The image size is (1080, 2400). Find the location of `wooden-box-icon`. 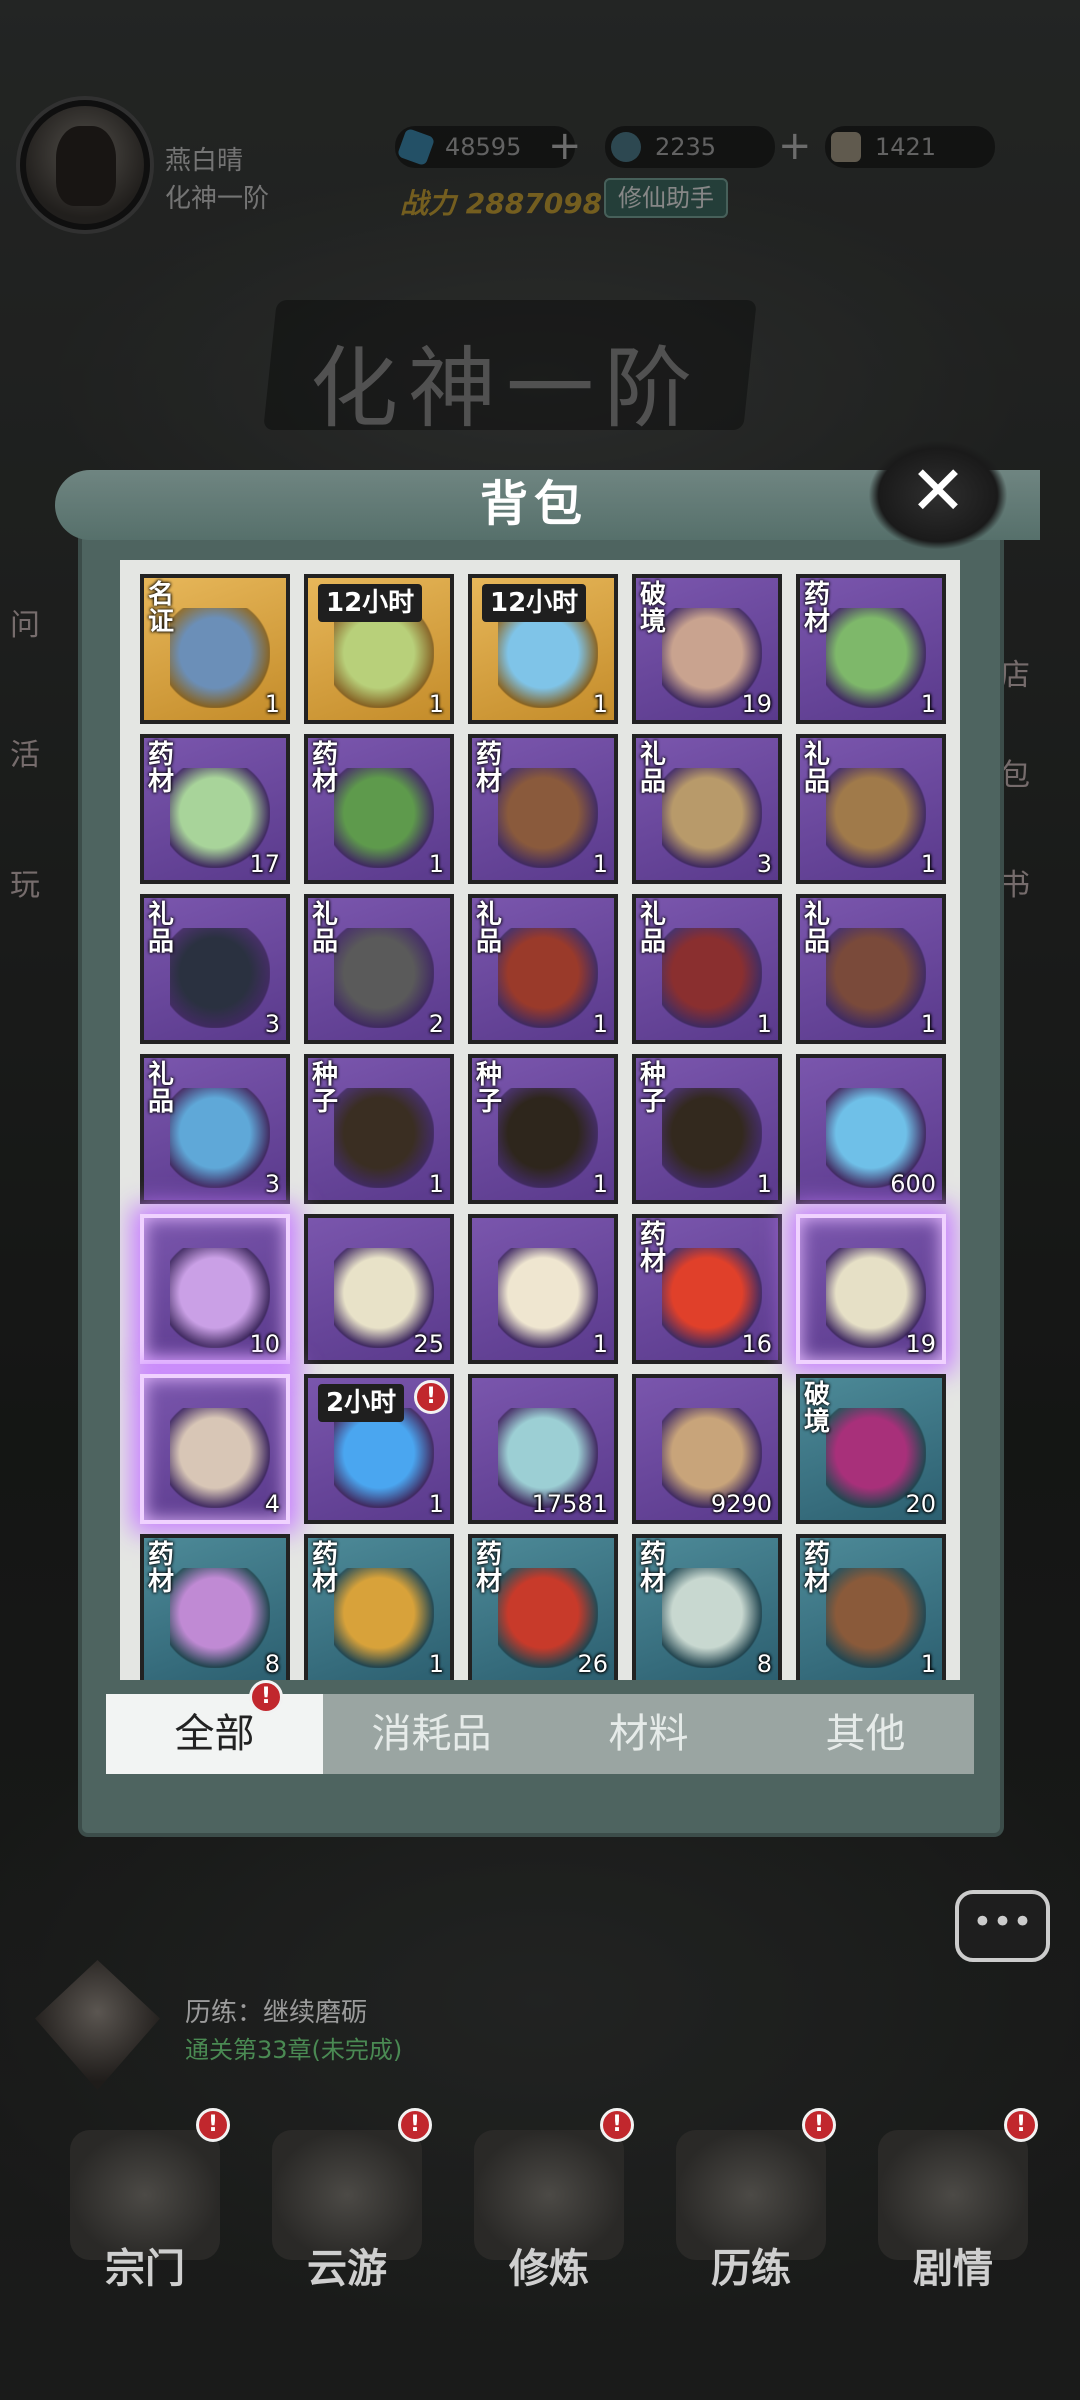

wooden-box-icon is located at coordinates (876, 818).